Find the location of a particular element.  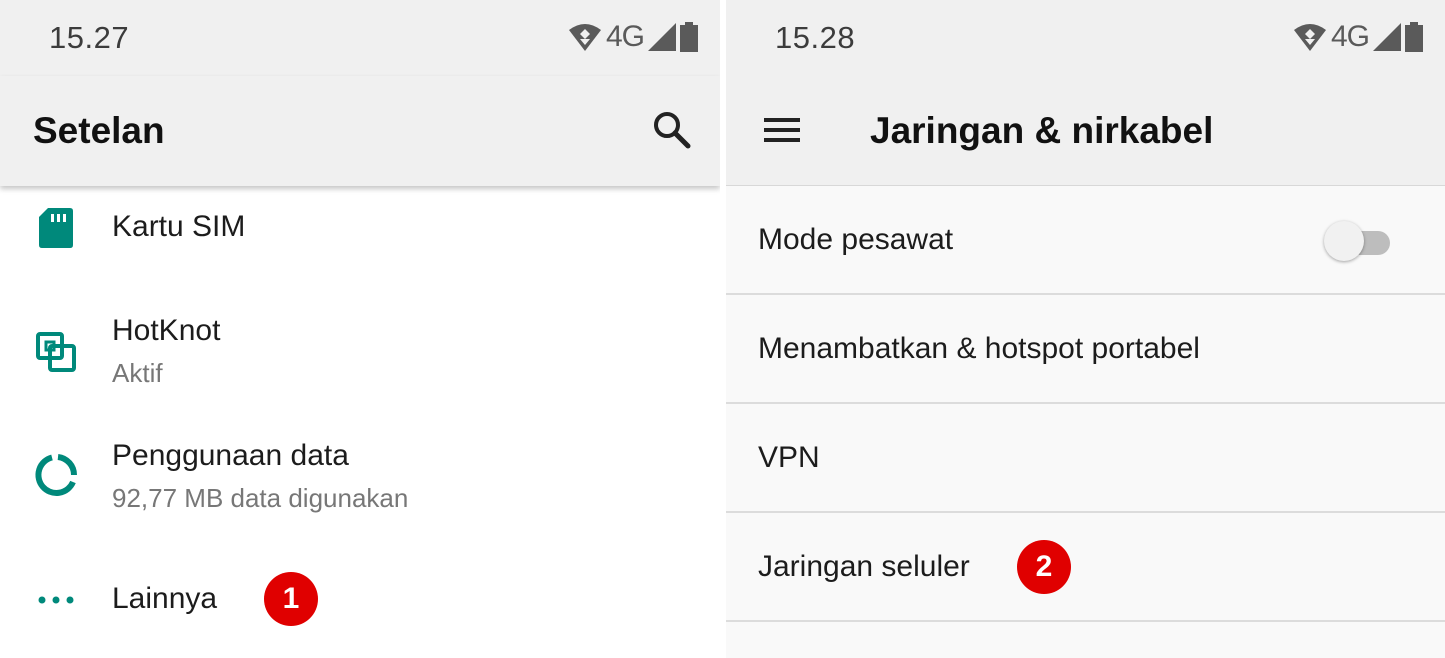

data-usage-icon is located at coordinates (56, 475).